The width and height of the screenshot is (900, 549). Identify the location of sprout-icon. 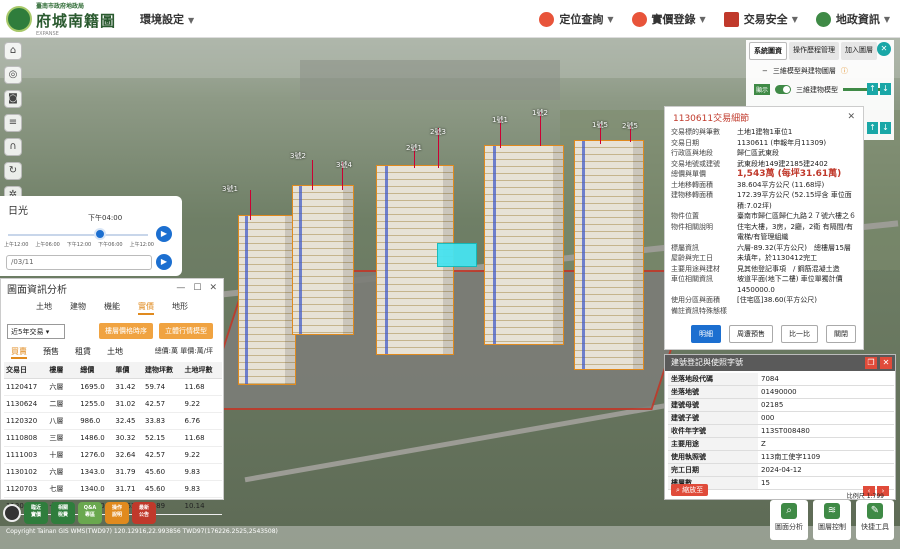
(823, 19).